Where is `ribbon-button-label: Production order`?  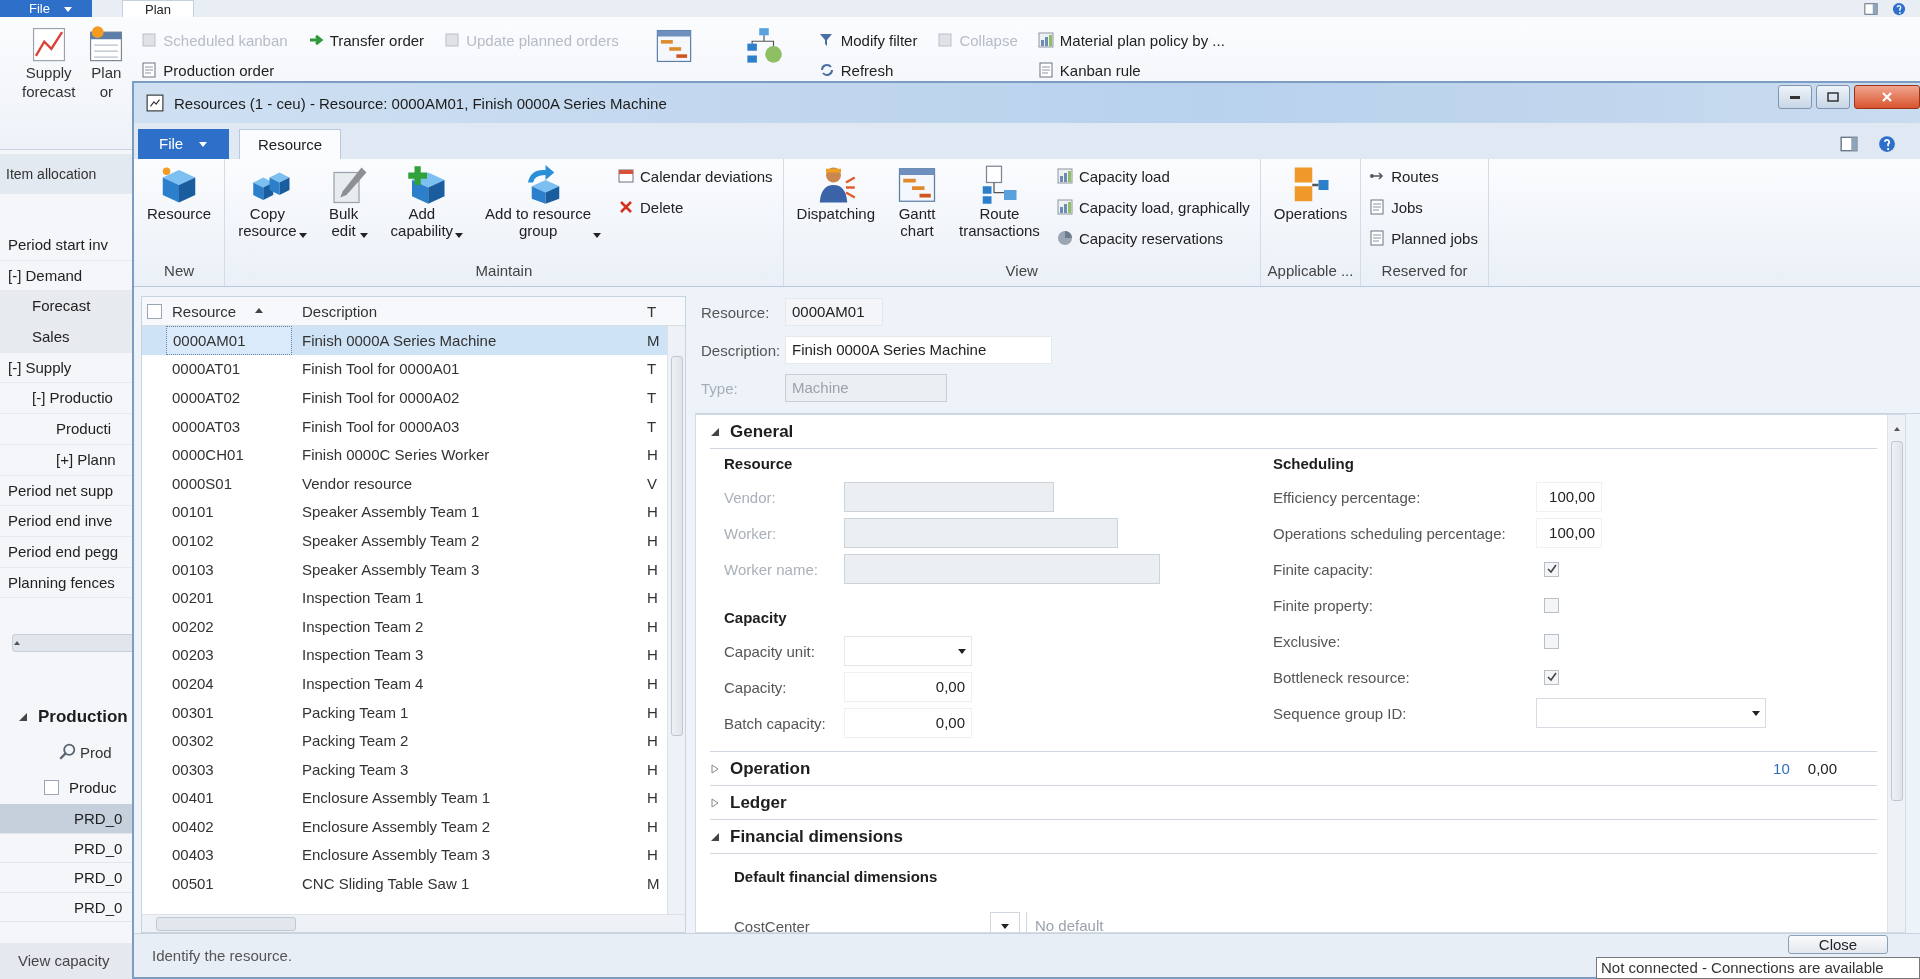
ribbon-button-label: Production order is located at coordinates (219, 70).